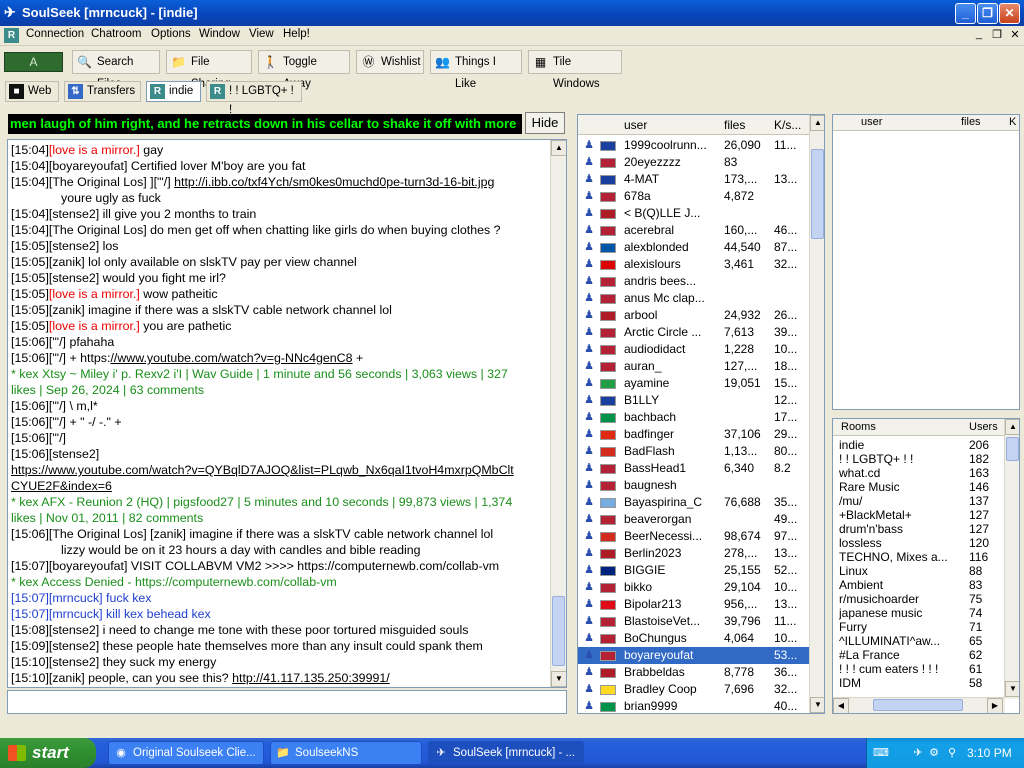 This screenshot has width=1024, height=768. I want to click on room-row: ! ! LGBTQ+ ! ! 182, so click(918, 459).